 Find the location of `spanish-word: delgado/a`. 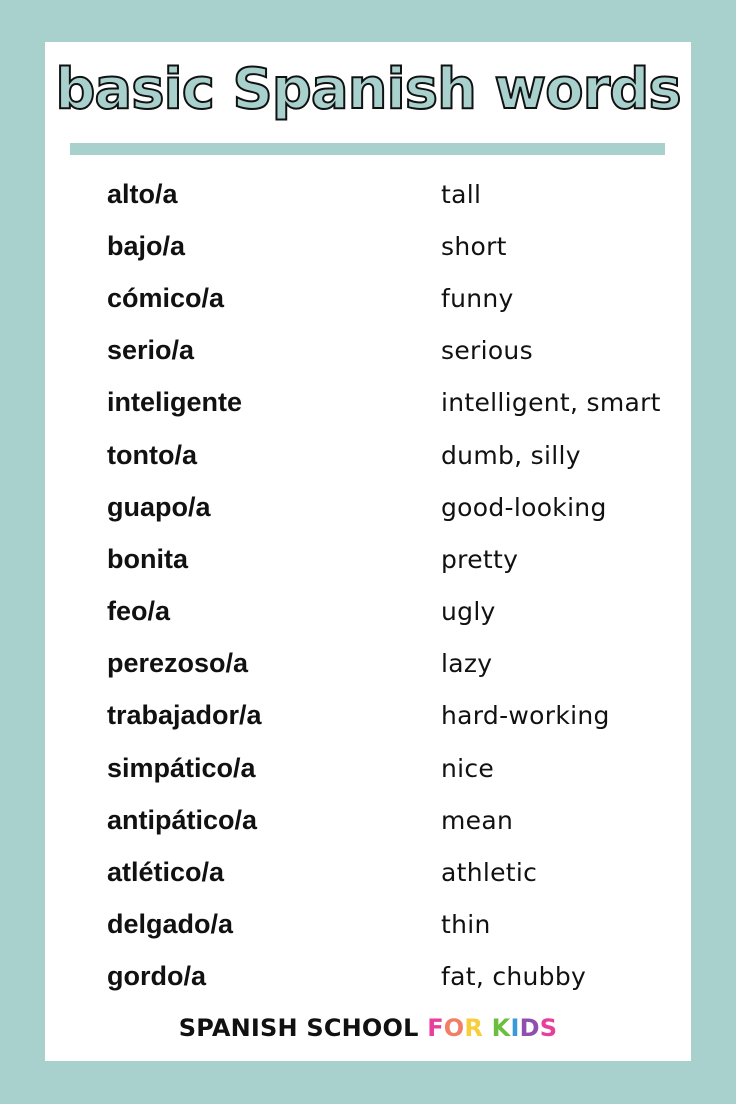

spanish-word: delgado/a is located at coordinates (170, 924).